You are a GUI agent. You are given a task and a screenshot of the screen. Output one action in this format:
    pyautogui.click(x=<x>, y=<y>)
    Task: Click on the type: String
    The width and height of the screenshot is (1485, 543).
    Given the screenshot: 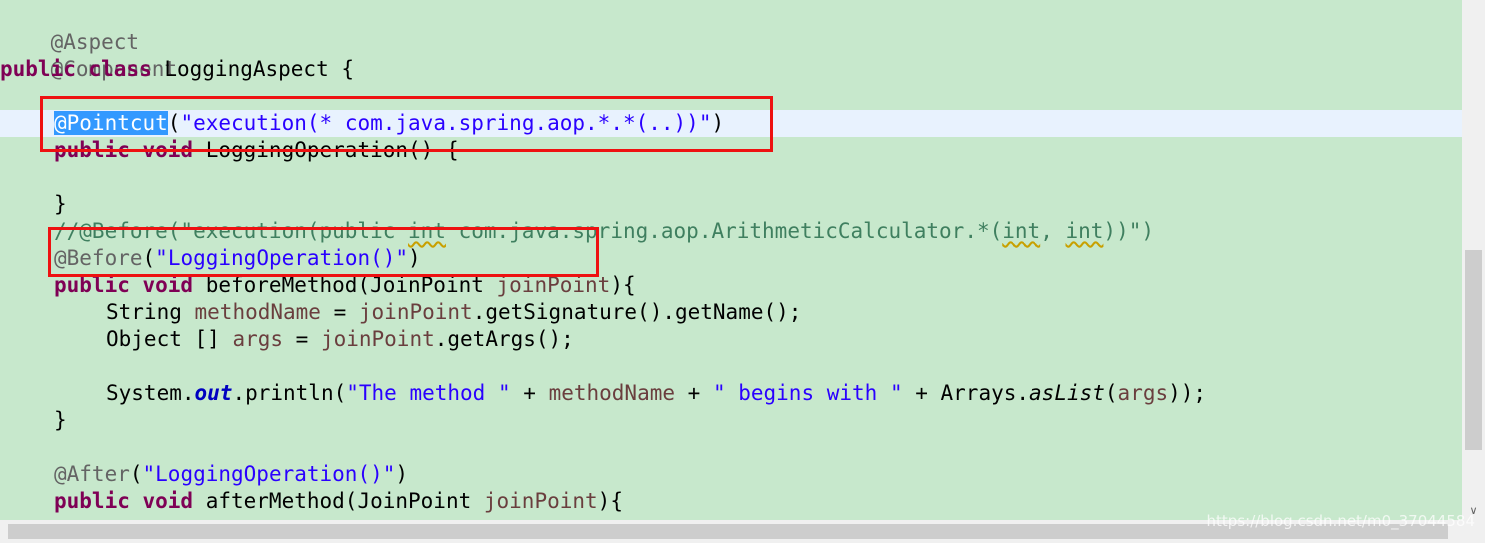 What is the action you would take?
    pyautogui.click(x=150, y=312)
    